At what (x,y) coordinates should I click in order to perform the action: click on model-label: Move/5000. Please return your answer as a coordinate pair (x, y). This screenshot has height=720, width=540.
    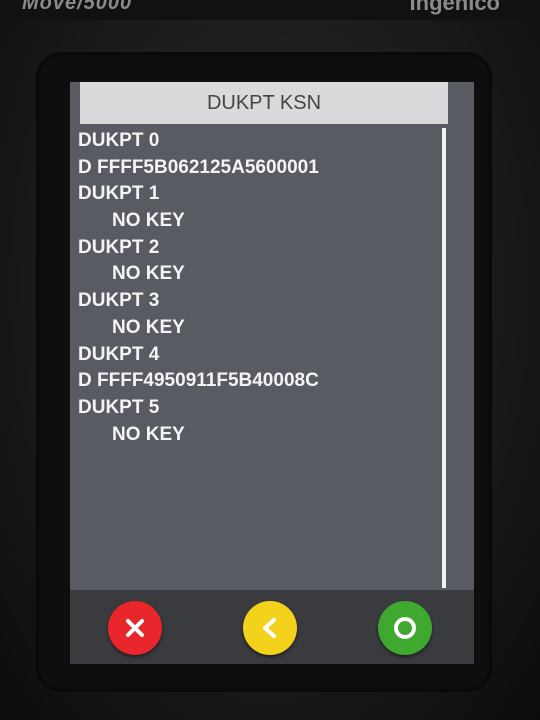
    Looking at the image, I should click on (77, 7).